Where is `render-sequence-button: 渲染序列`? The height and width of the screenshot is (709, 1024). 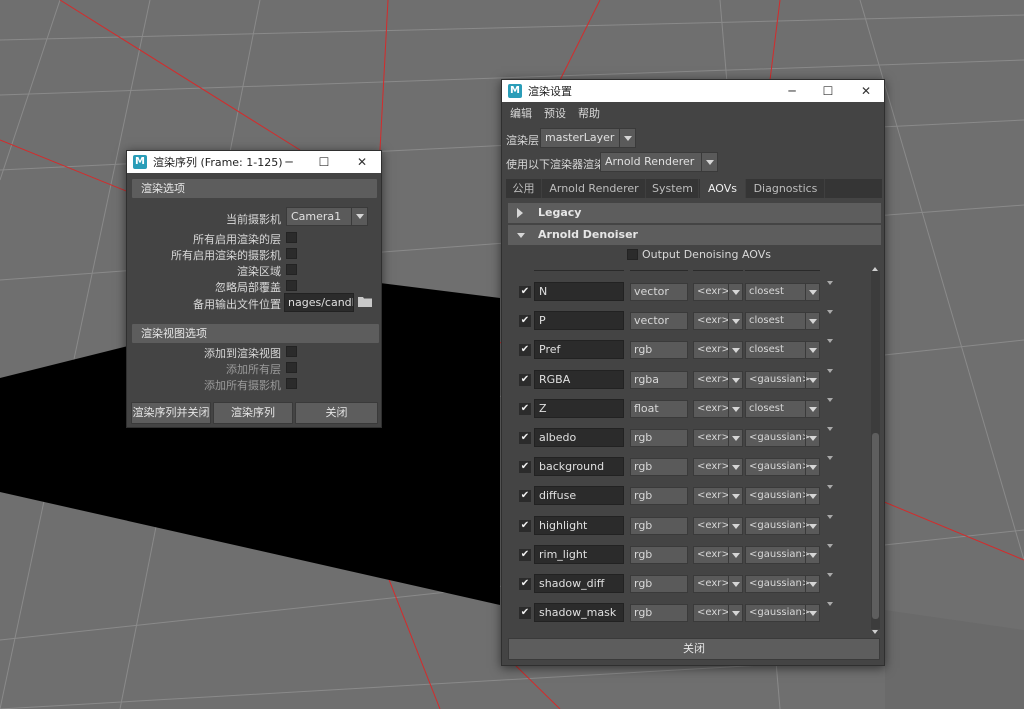 render-sequence-button: 渲染序列 is located at coordinates (253, 413).